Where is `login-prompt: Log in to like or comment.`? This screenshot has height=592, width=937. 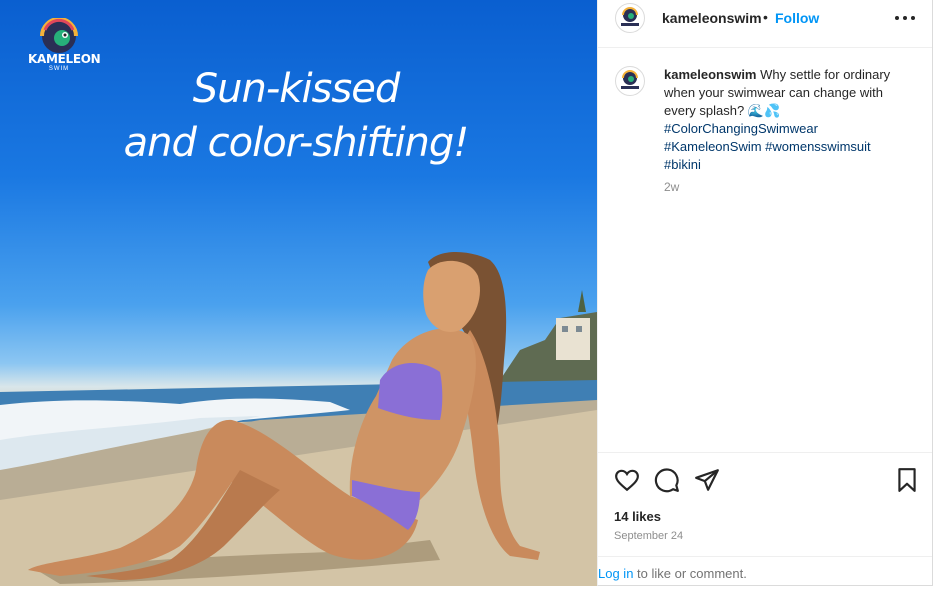
login-prompt: Log in to like or comment. is located at coordinates (765, 571).